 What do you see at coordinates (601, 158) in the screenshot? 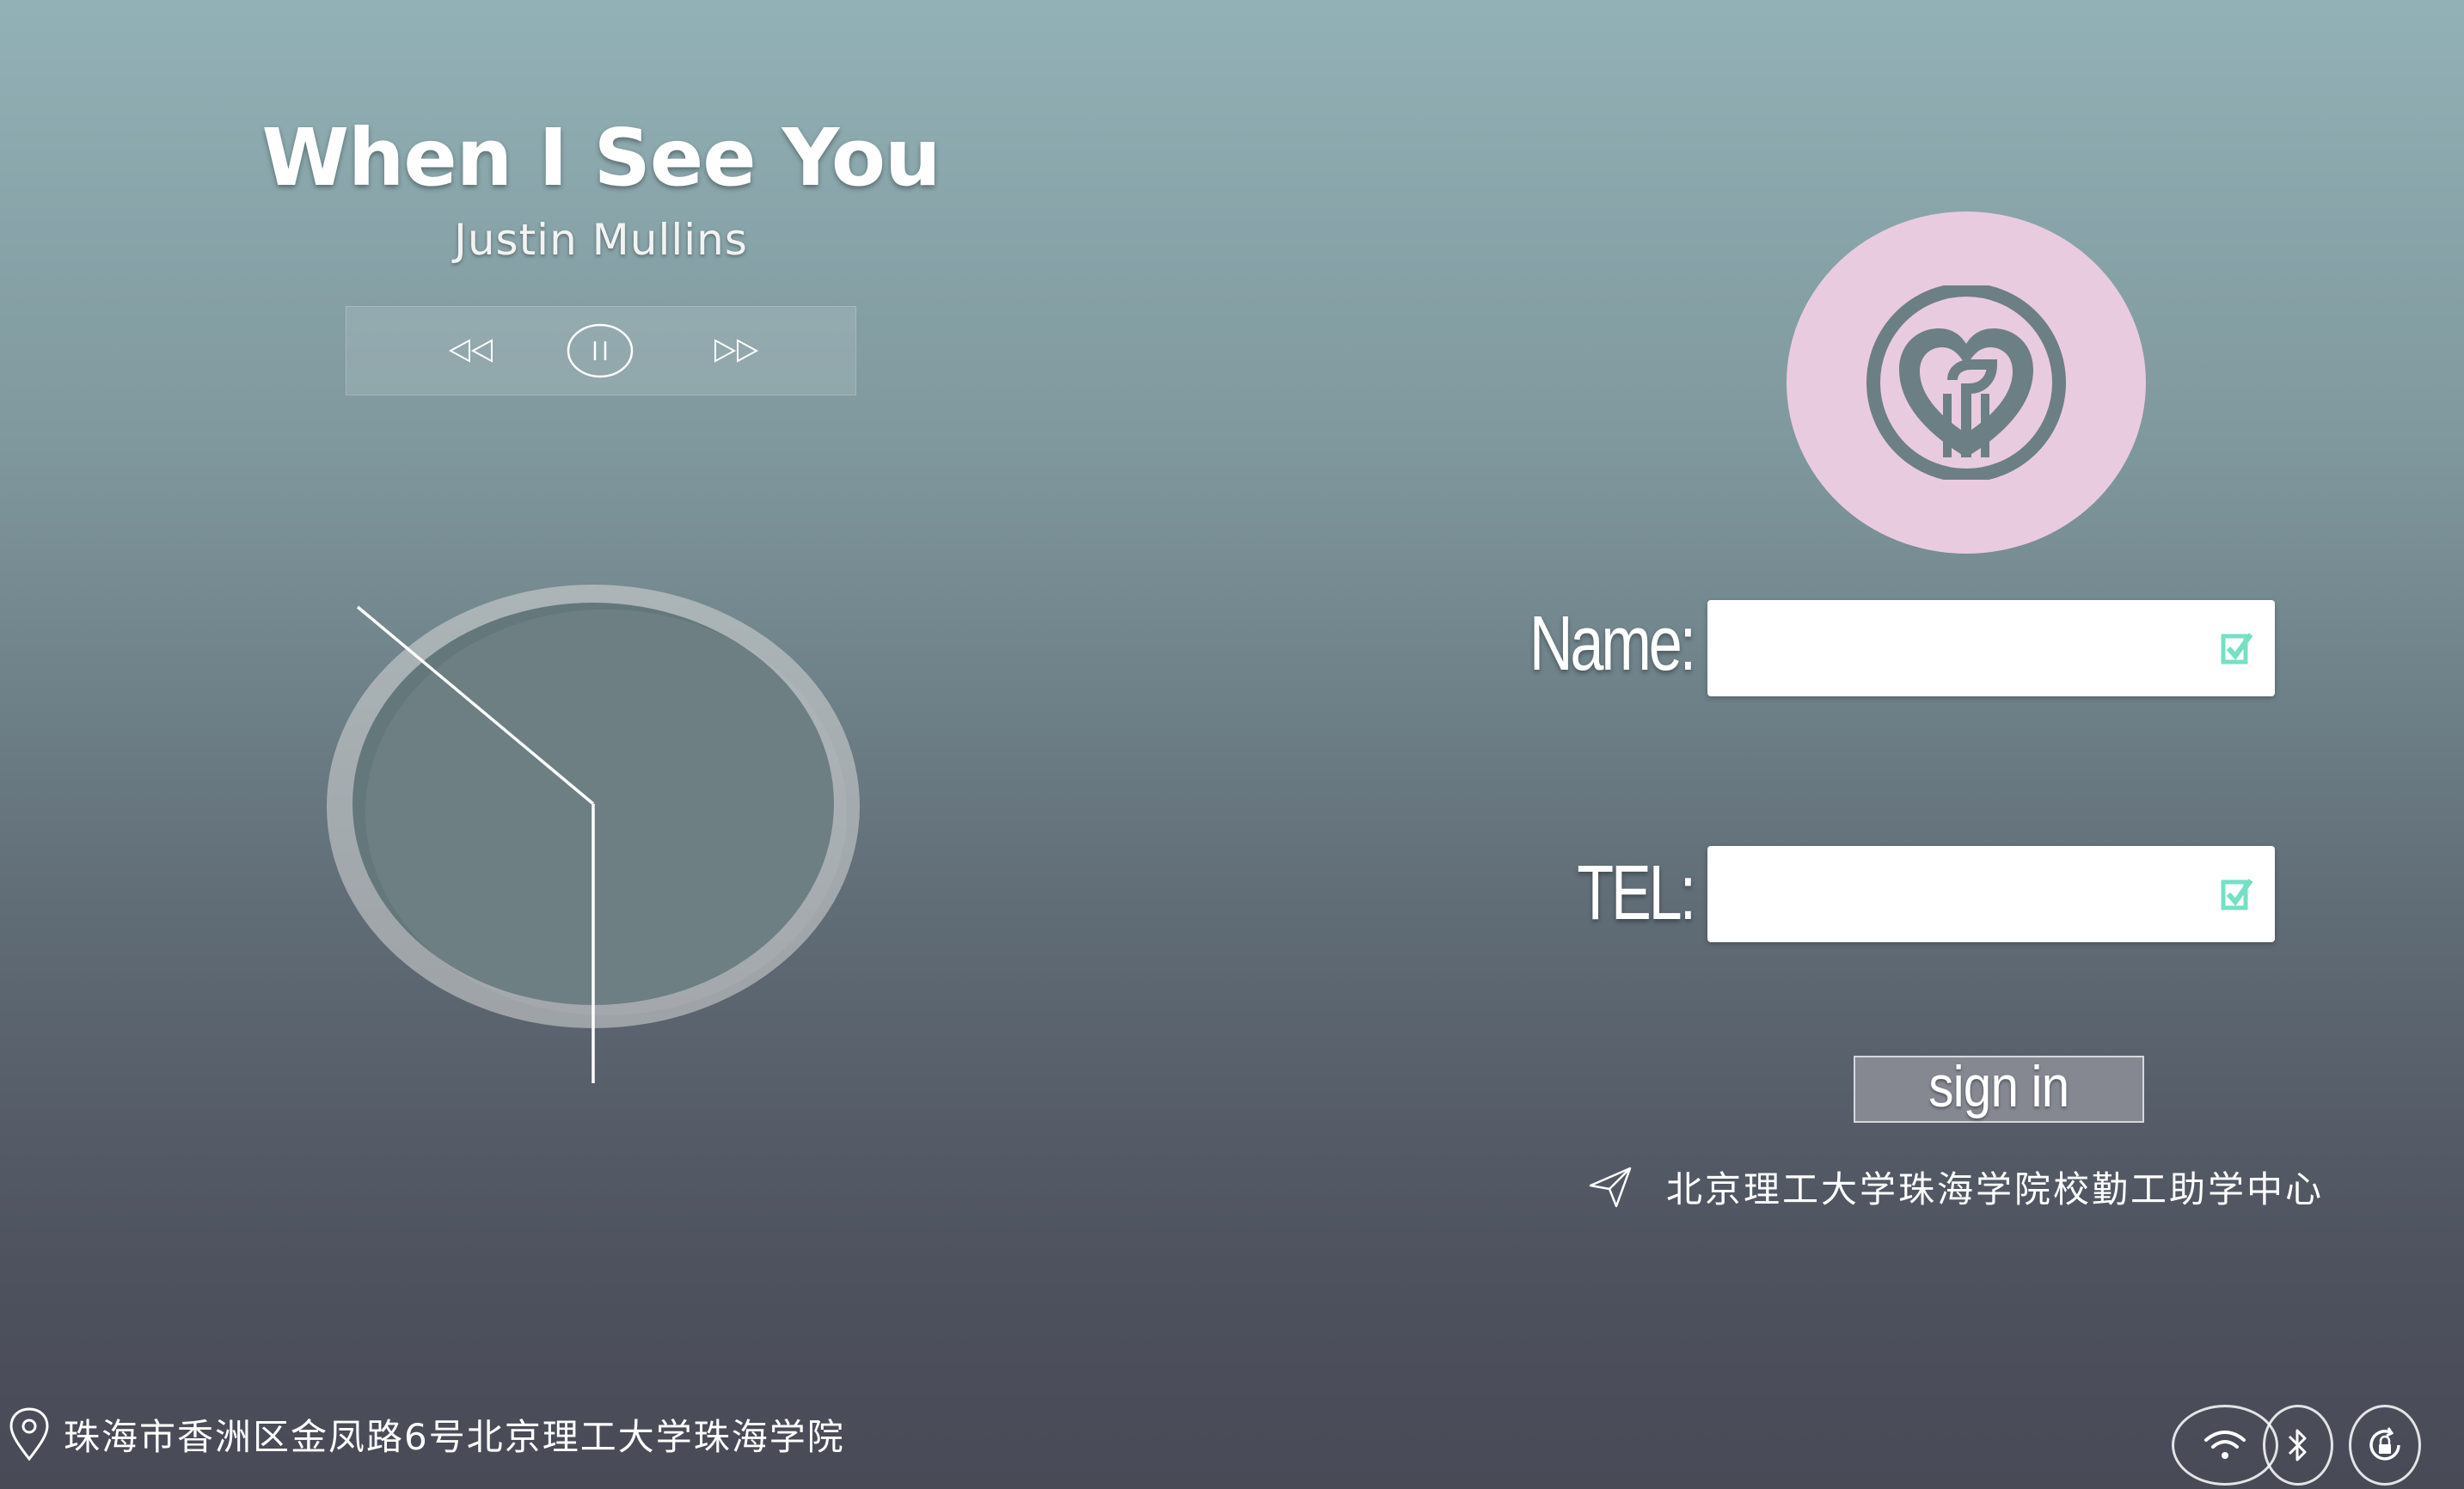
I see `song-title: When I See You` at bounding box center [601, 158].